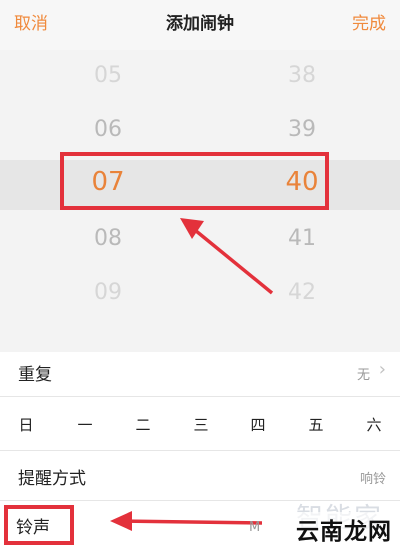 This screenshot has height=553, width=400. I want to click on minute-option: 39, so click(302, 129).